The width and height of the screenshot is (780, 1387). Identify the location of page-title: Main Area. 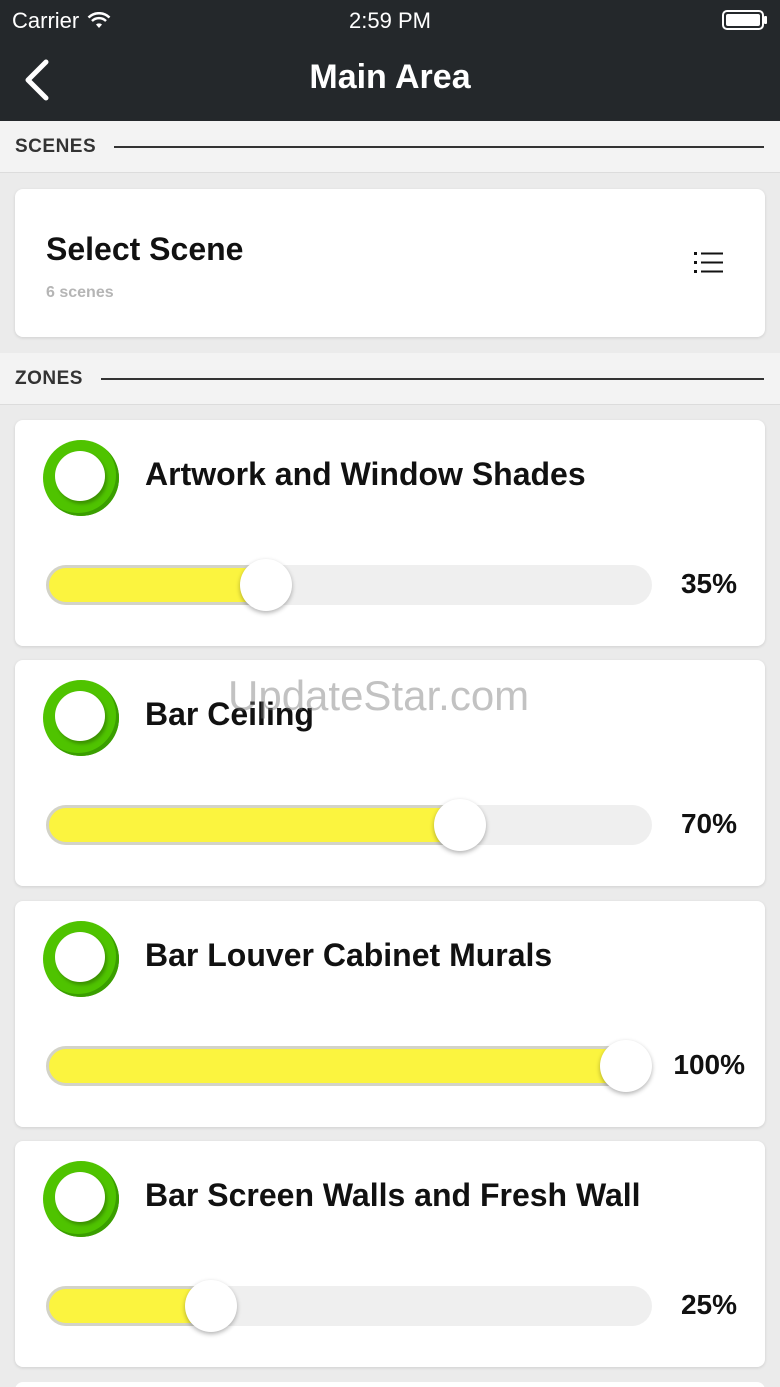
(390, 77).